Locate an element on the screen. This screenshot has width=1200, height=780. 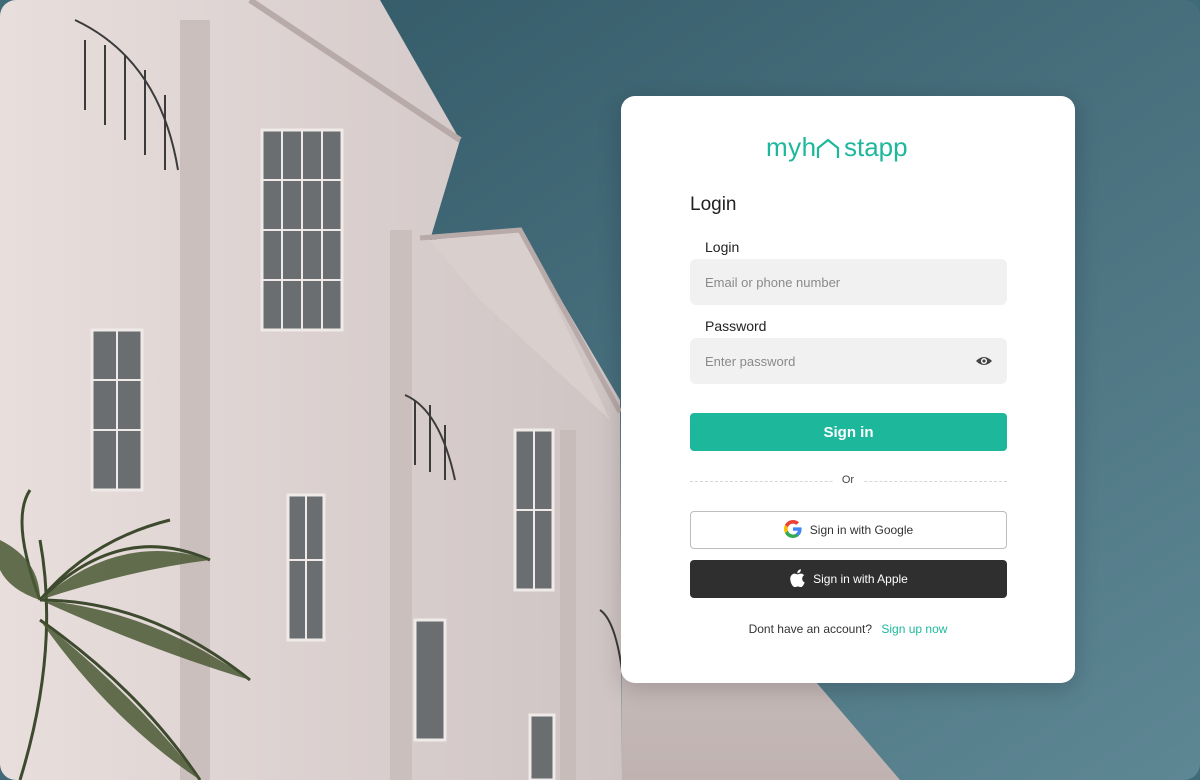
eye-icon is located at coordinates (984, 361).